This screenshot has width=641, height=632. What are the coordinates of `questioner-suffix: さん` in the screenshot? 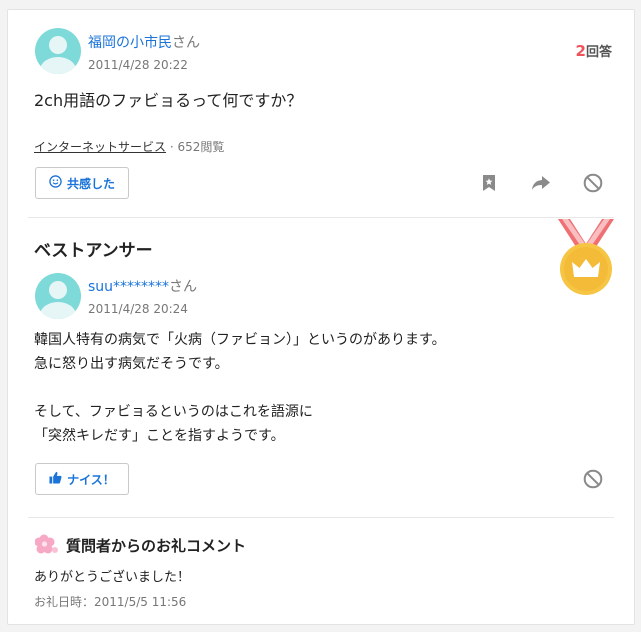 It's located at (186, 43).